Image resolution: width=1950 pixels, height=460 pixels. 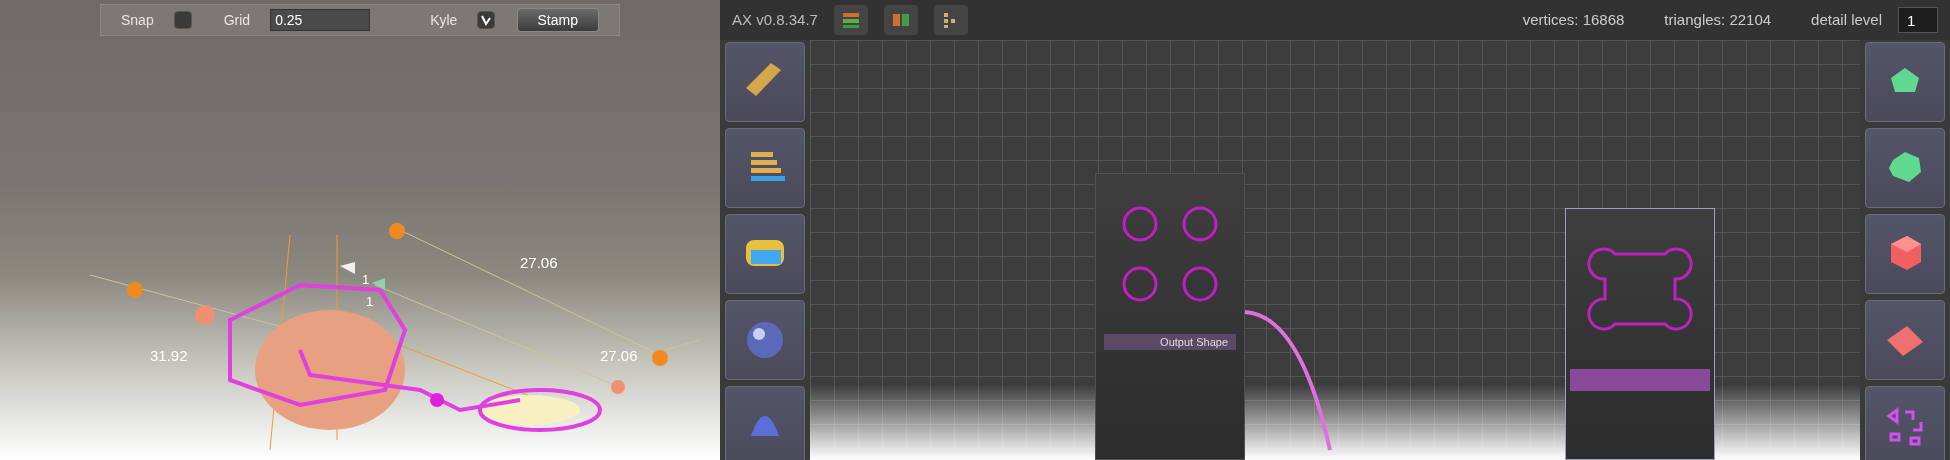 What do you see at coordinates (1846, 19) in the screenshot?
I see `detail-level-label: detail level` at bounding box center [1846, 19].